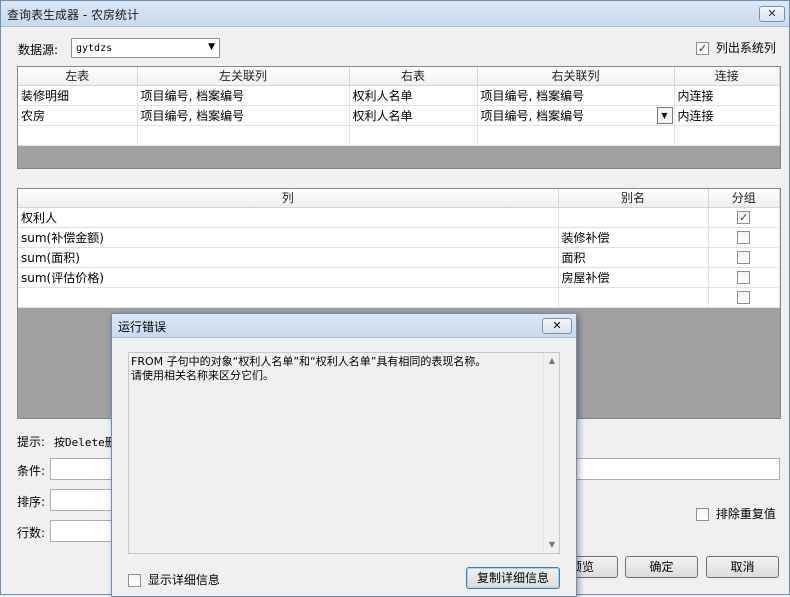  Describe the element at coordinates (31, 502) in the screenshot. I see `sort-label: 排序:` at that location.